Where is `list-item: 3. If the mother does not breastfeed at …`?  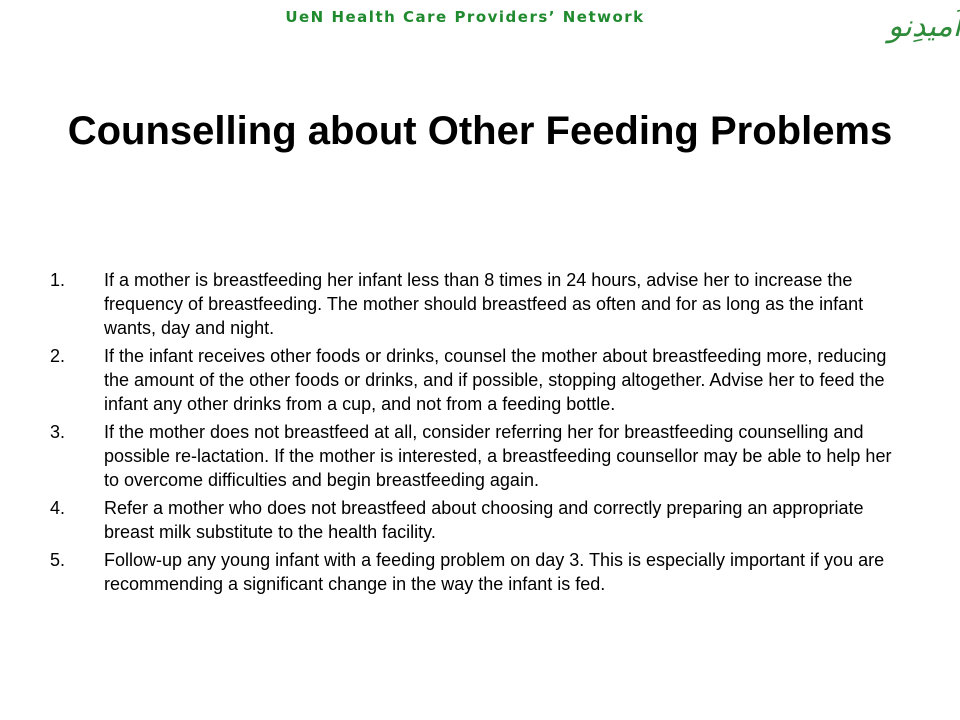 list-item: 3. If the mother does not breastfeed at … is located at coordinates (480, 456).